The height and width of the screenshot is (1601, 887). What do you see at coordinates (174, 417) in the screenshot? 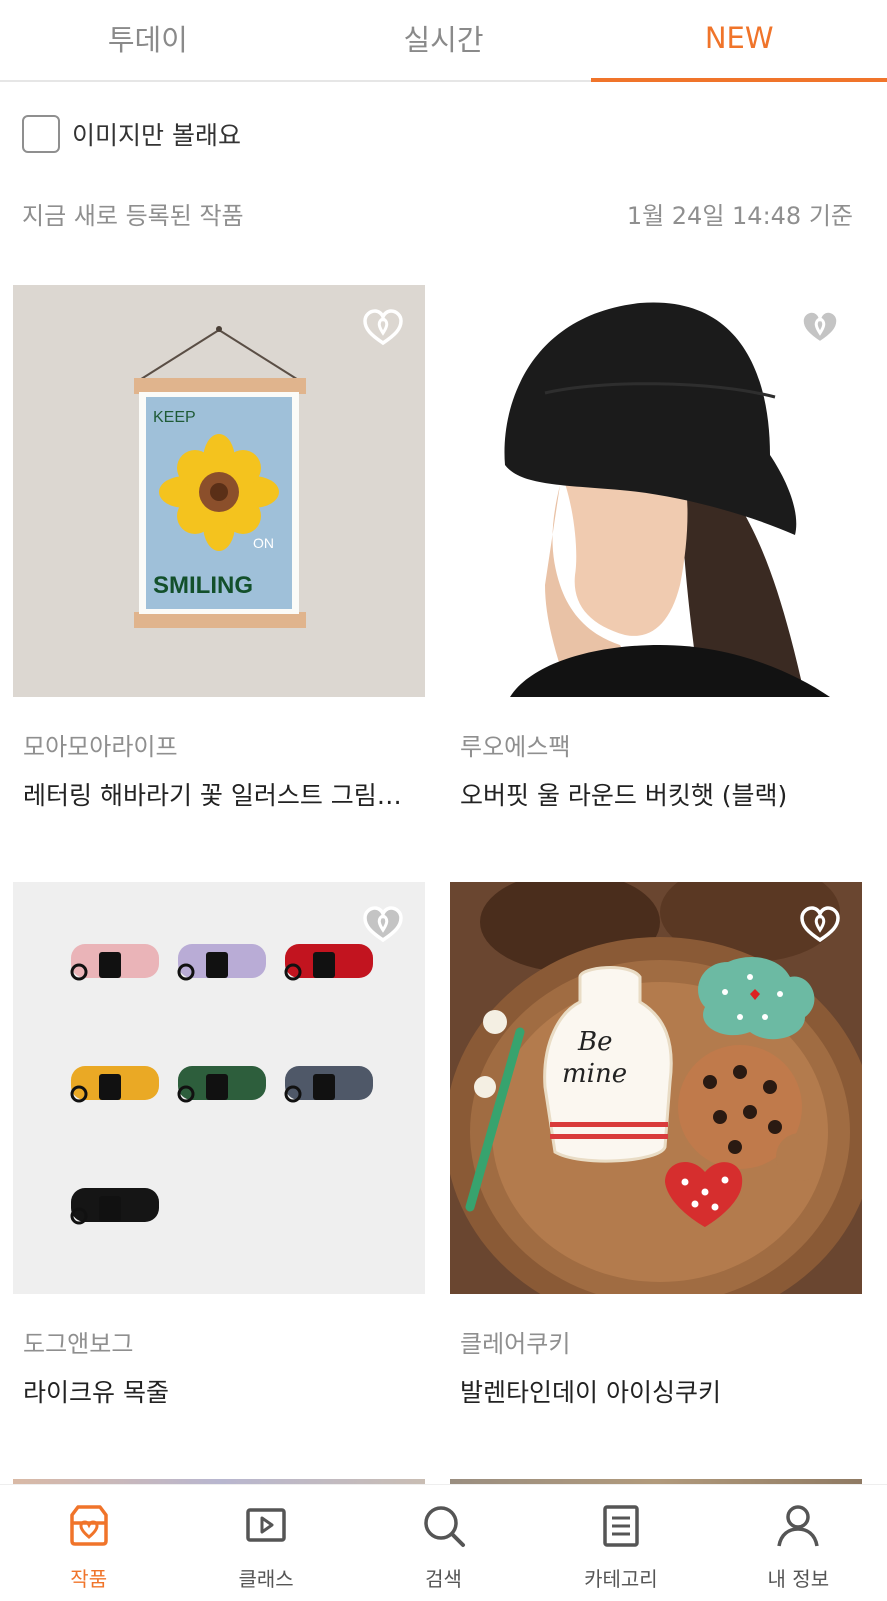
I see `poster-keep-text: KEEP` at bounding box center [174, 417].